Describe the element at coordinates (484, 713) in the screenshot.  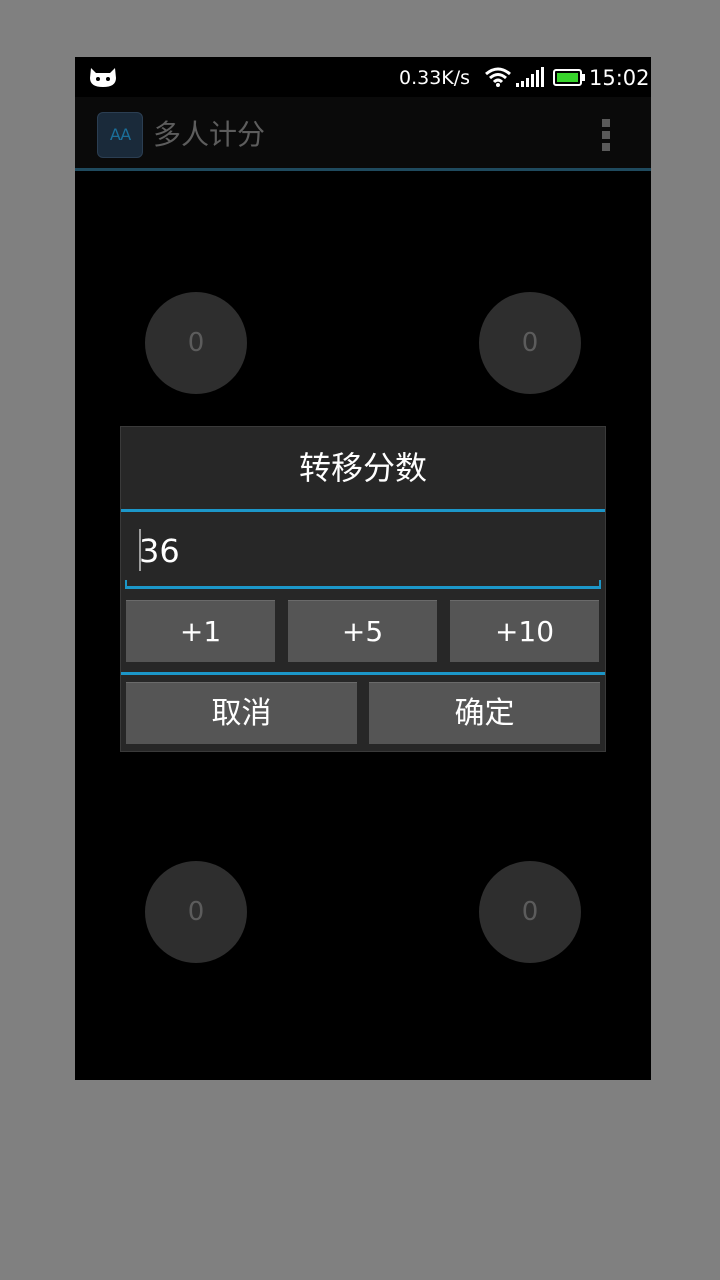
I see `confirm-button: 确定` at that location.